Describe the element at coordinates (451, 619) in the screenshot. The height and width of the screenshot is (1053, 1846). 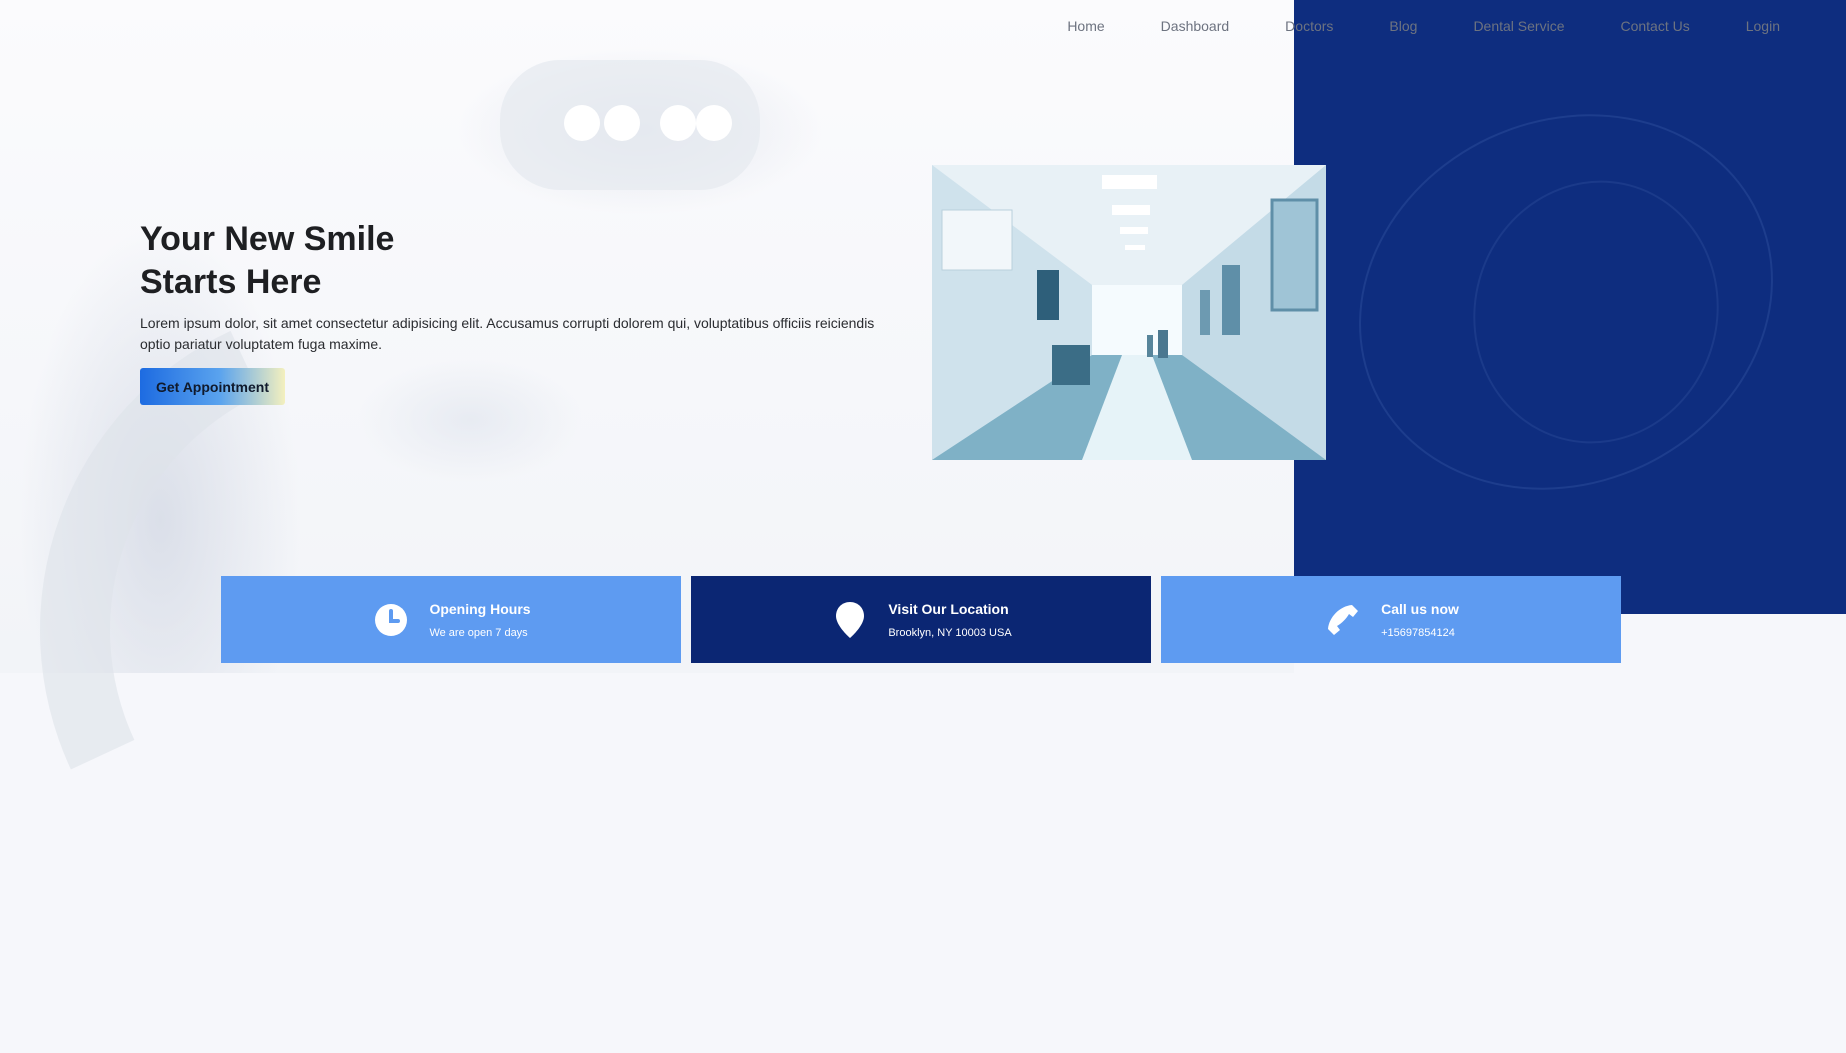
I see `opening-hours-card: Opening Hours We are open 7 days` at that location.